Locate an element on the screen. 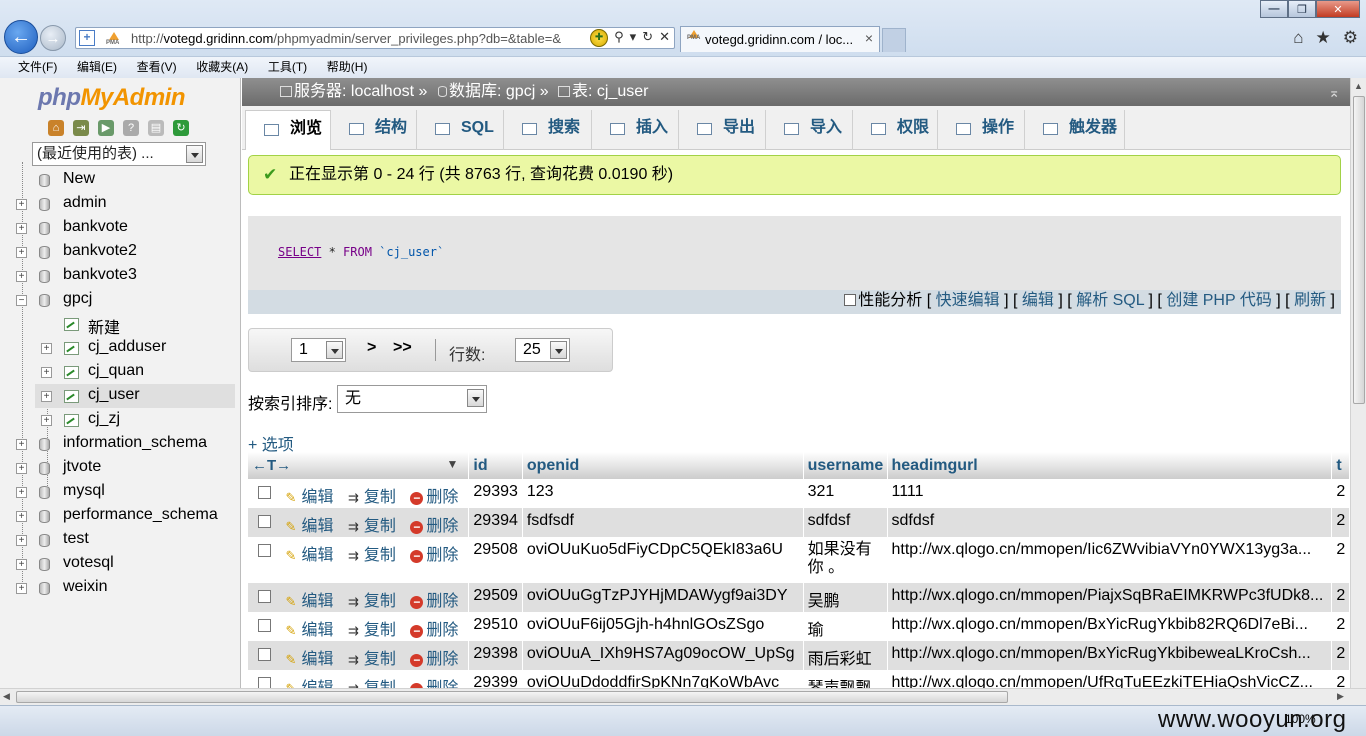  last-page-button: >> is located at coordinates (402, 348).